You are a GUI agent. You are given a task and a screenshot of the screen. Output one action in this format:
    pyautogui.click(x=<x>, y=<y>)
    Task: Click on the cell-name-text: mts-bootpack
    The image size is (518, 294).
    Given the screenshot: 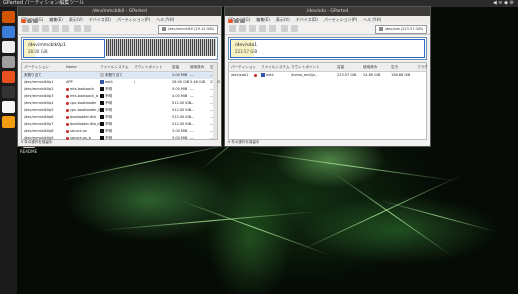 What is the action you would take?
    pyautogui.click(x=82, y=89)
    